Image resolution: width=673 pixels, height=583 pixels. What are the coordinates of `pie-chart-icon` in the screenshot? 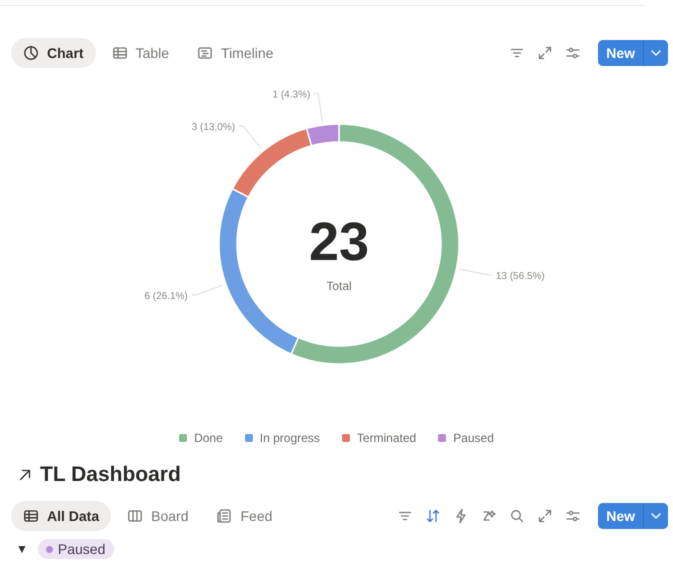 It's located at (31, 53).